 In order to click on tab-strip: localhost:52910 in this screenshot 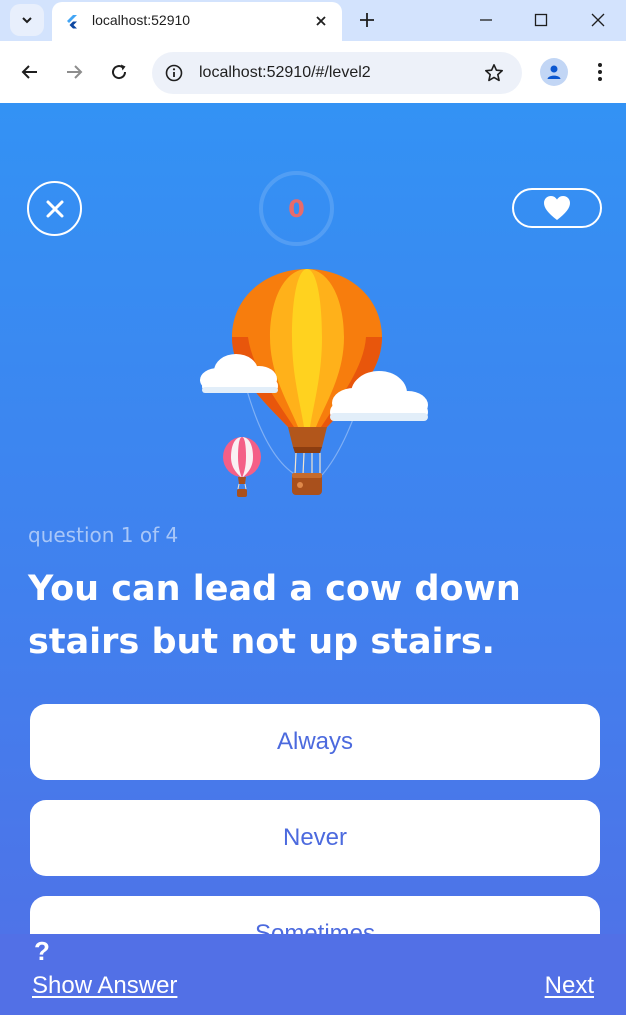, I will do `click(313, 20)`.